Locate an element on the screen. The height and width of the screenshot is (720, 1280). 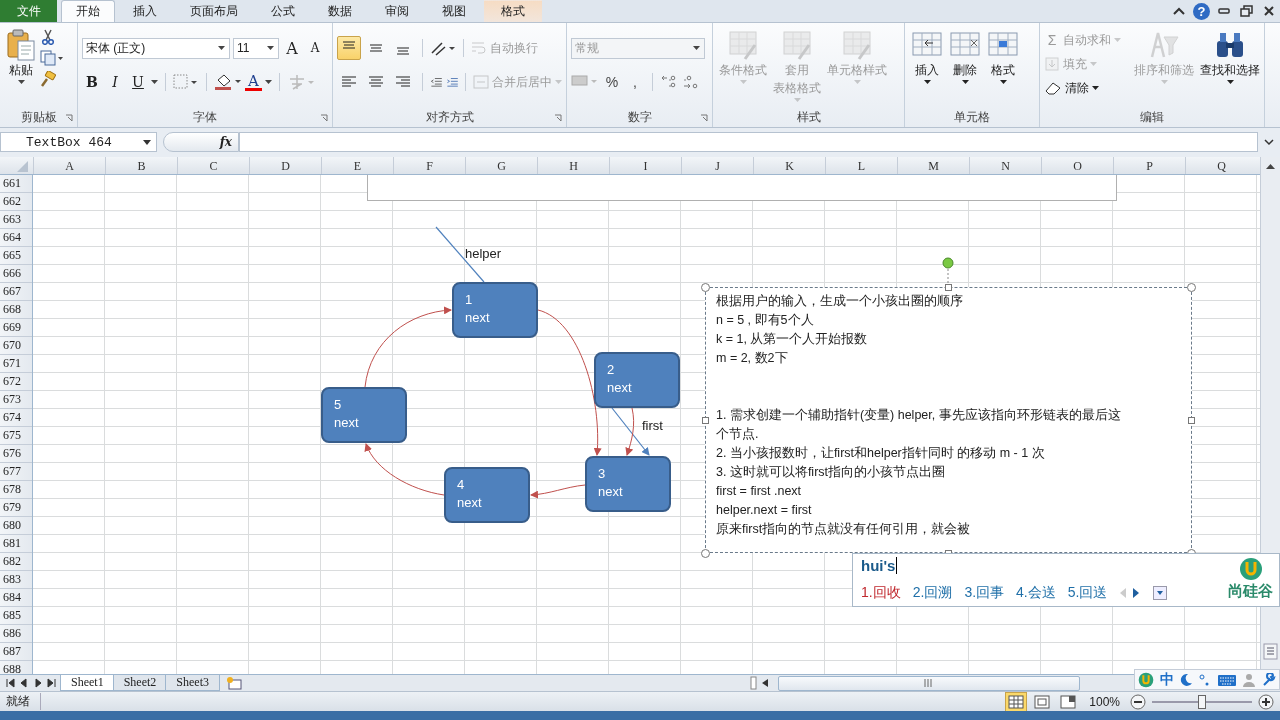
rotation-handle is located at coordinates (948, 263).